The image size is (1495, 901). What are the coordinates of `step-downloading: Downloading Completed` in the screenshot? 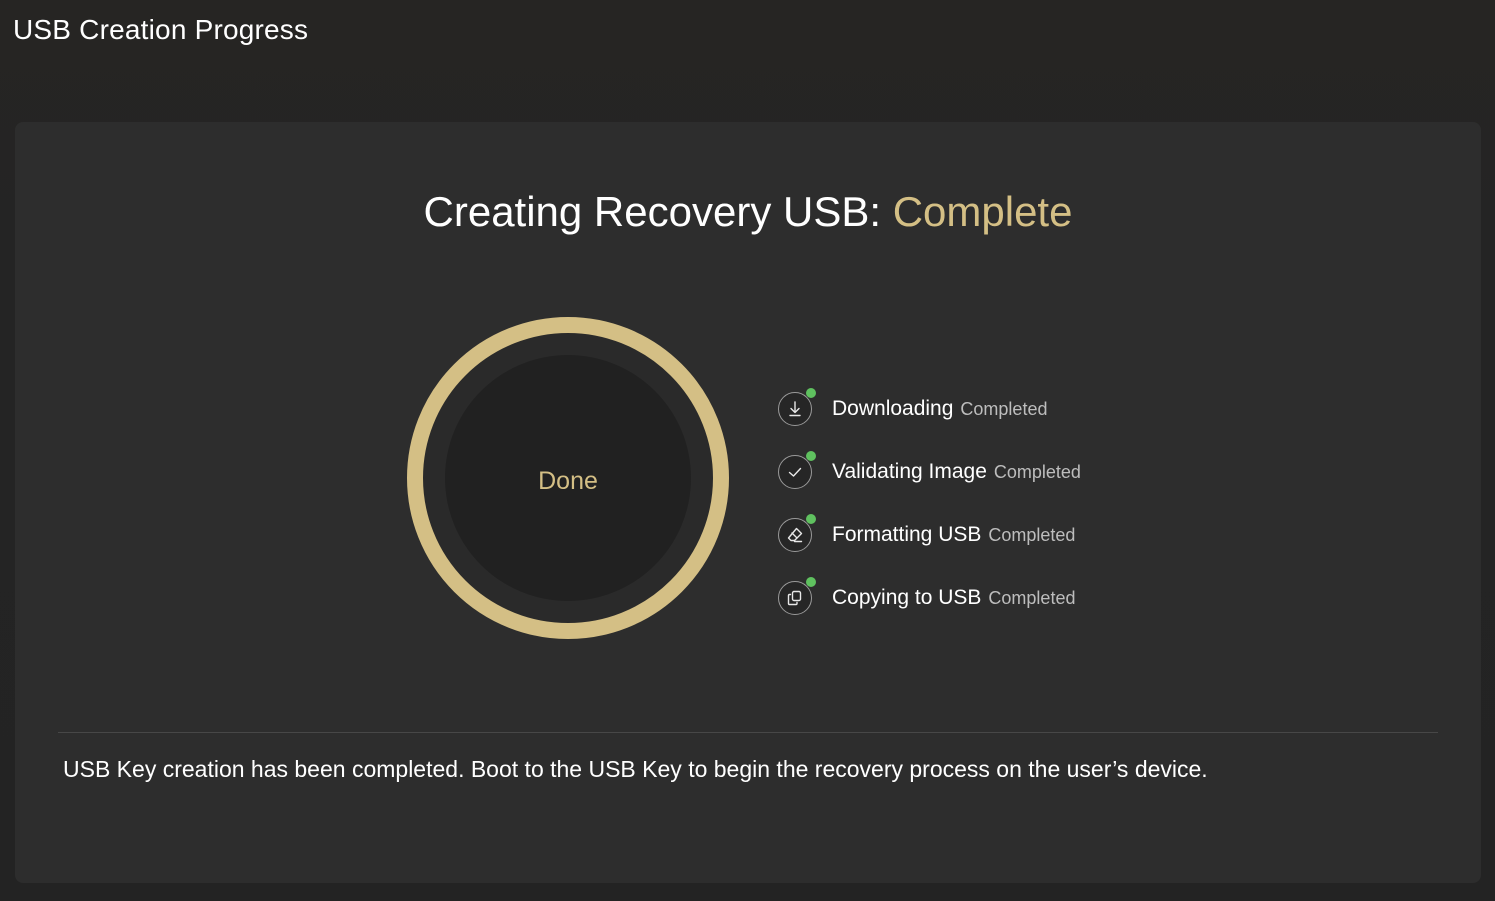 It's located at (929, 408).